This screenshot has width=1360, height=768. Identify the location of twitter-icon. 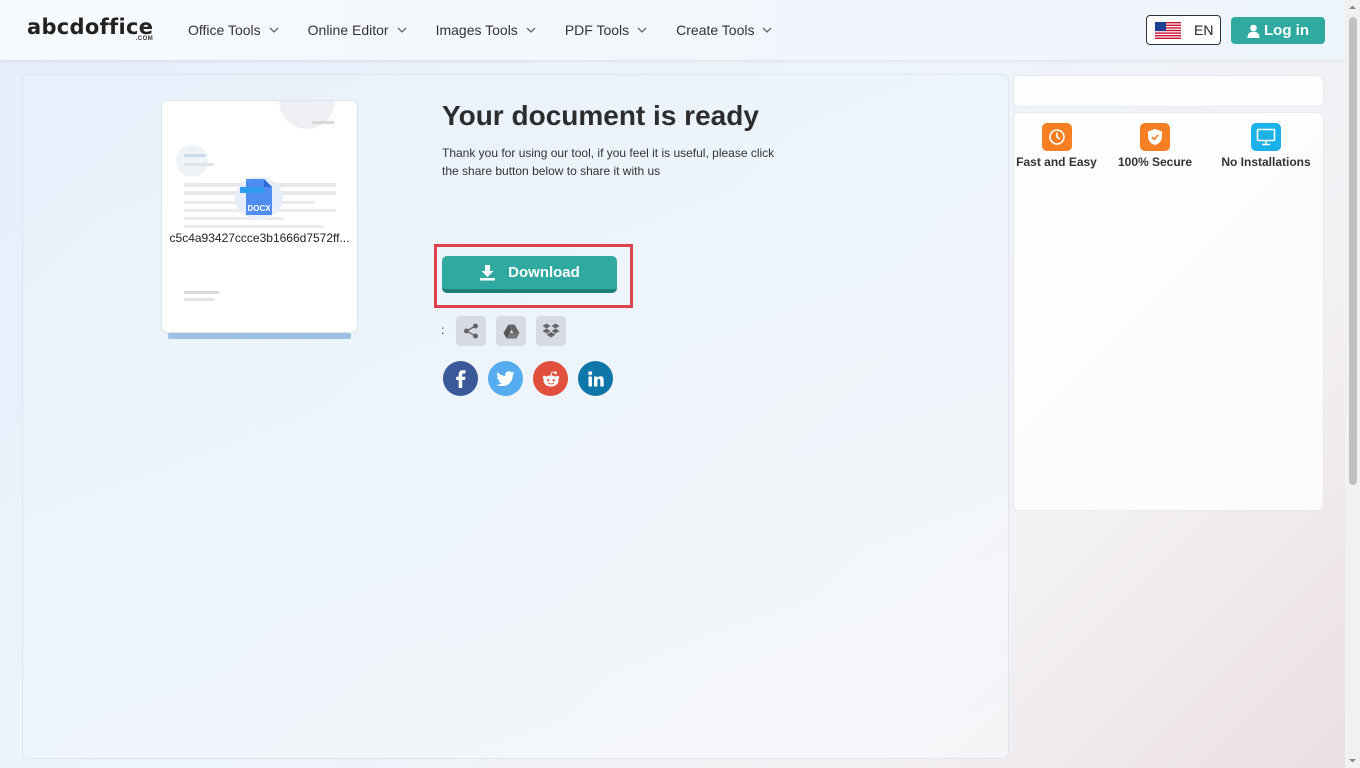
(505, 378).